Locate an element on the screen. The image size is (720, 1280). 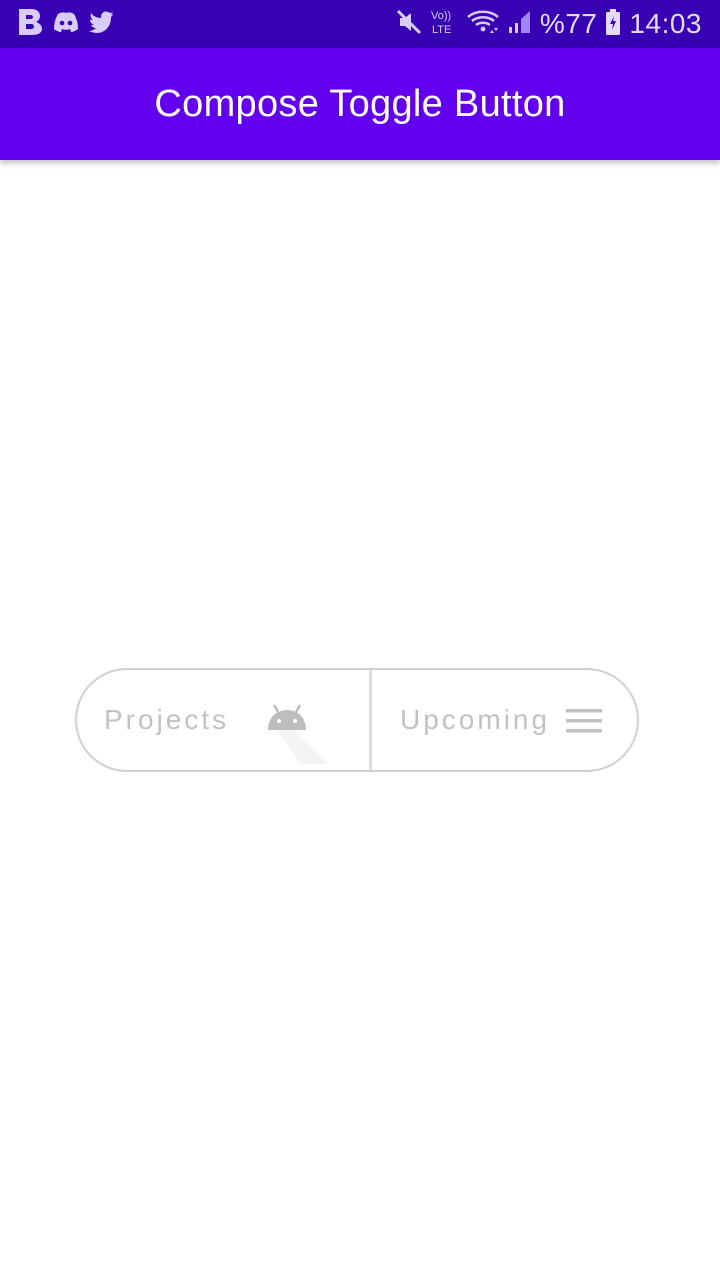
toggle-projects: Projects is located at coordinates (223, 720).